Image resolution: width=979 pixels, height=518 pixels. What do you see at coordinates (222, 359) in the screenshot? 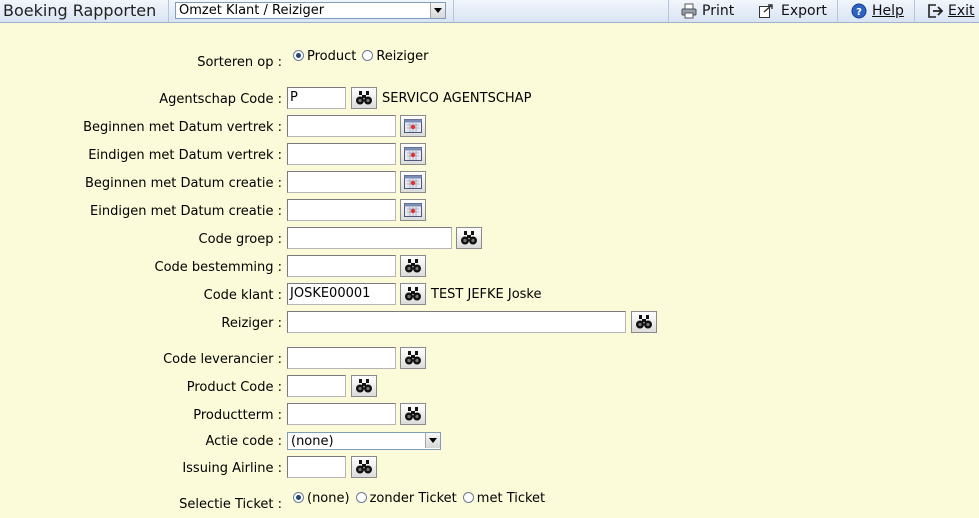
I see `supplier-code-label: Code leverancier :` at bounding box center [222, 359].